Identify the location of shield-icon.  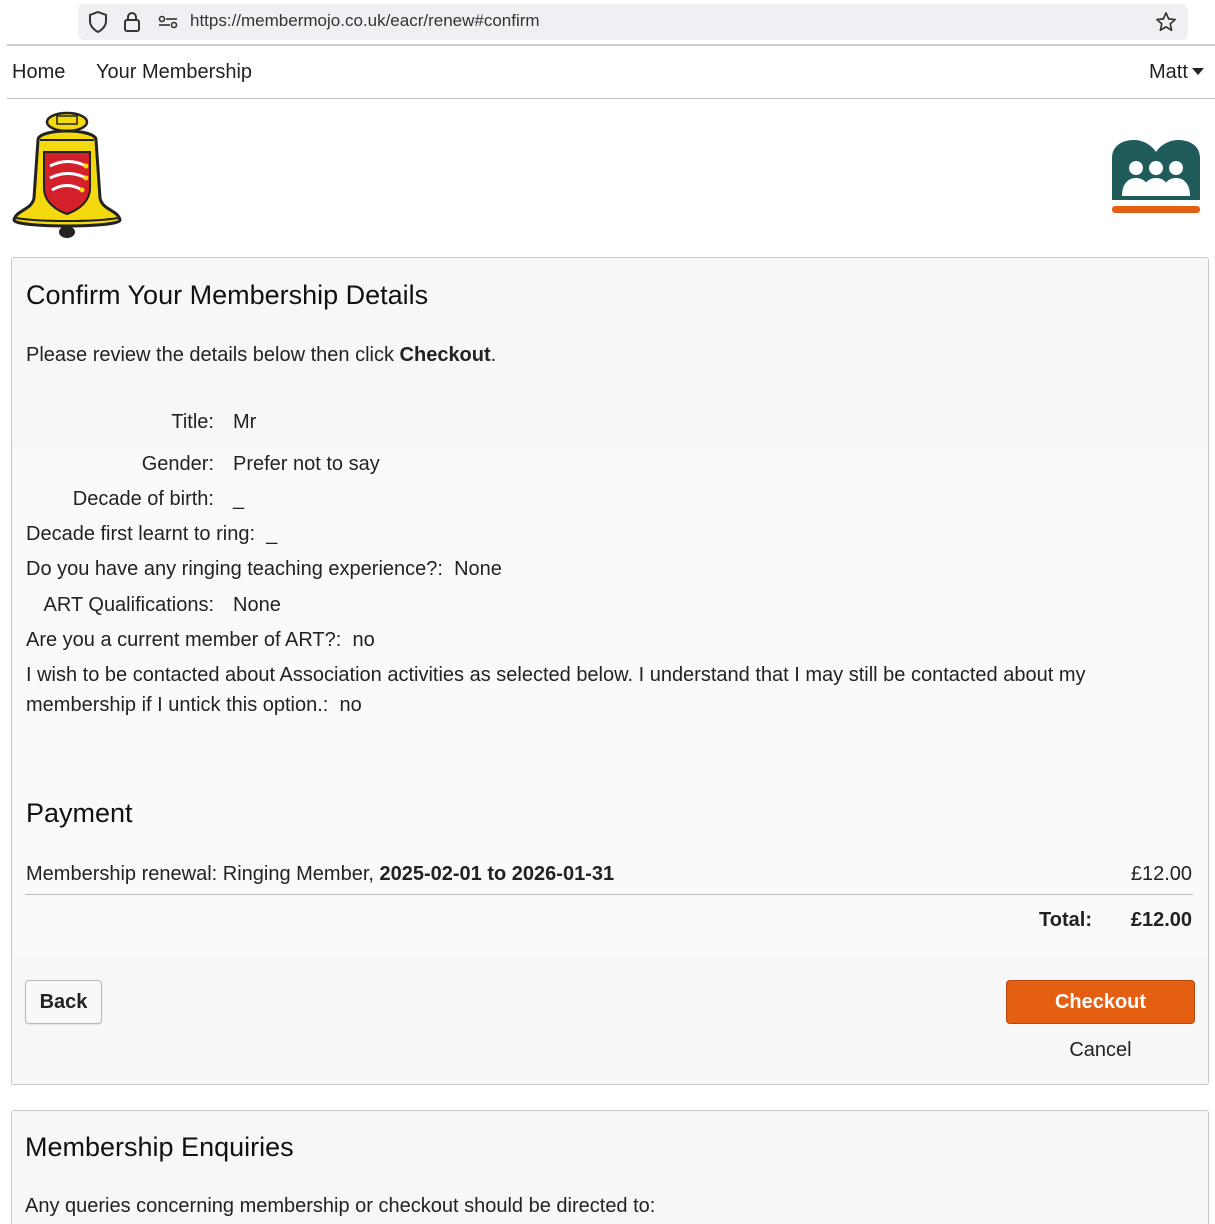
(98, 22).